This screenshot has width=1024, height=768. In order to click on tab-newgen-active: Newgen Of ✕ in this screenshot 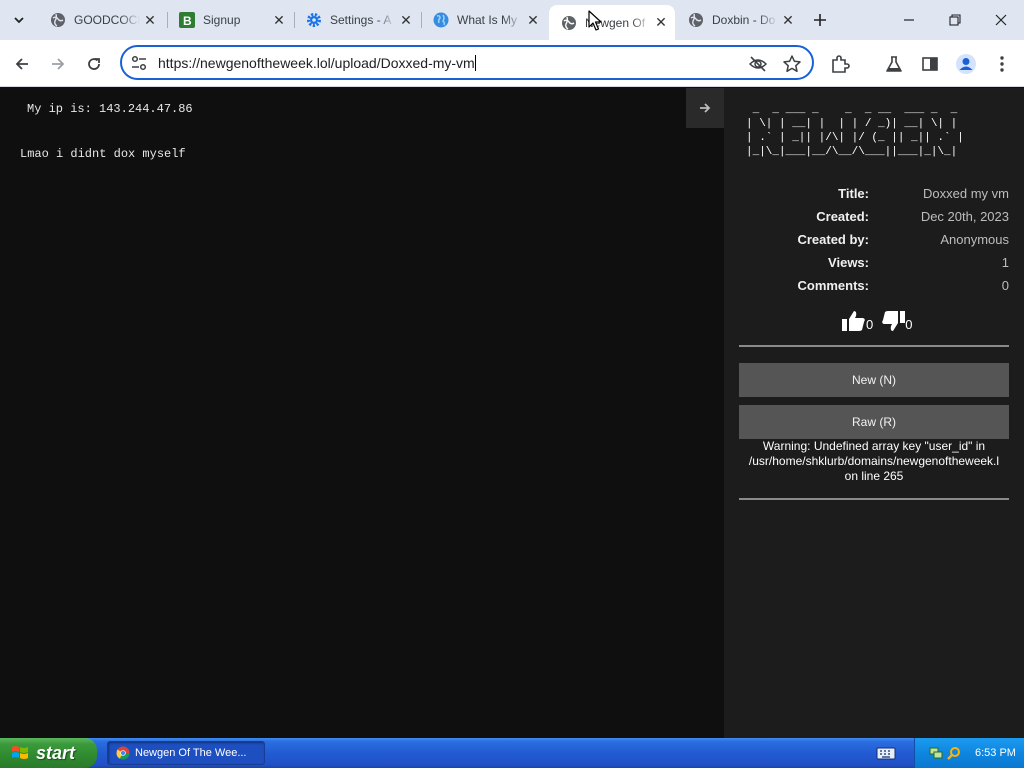, I will do `click(612, 22)`.